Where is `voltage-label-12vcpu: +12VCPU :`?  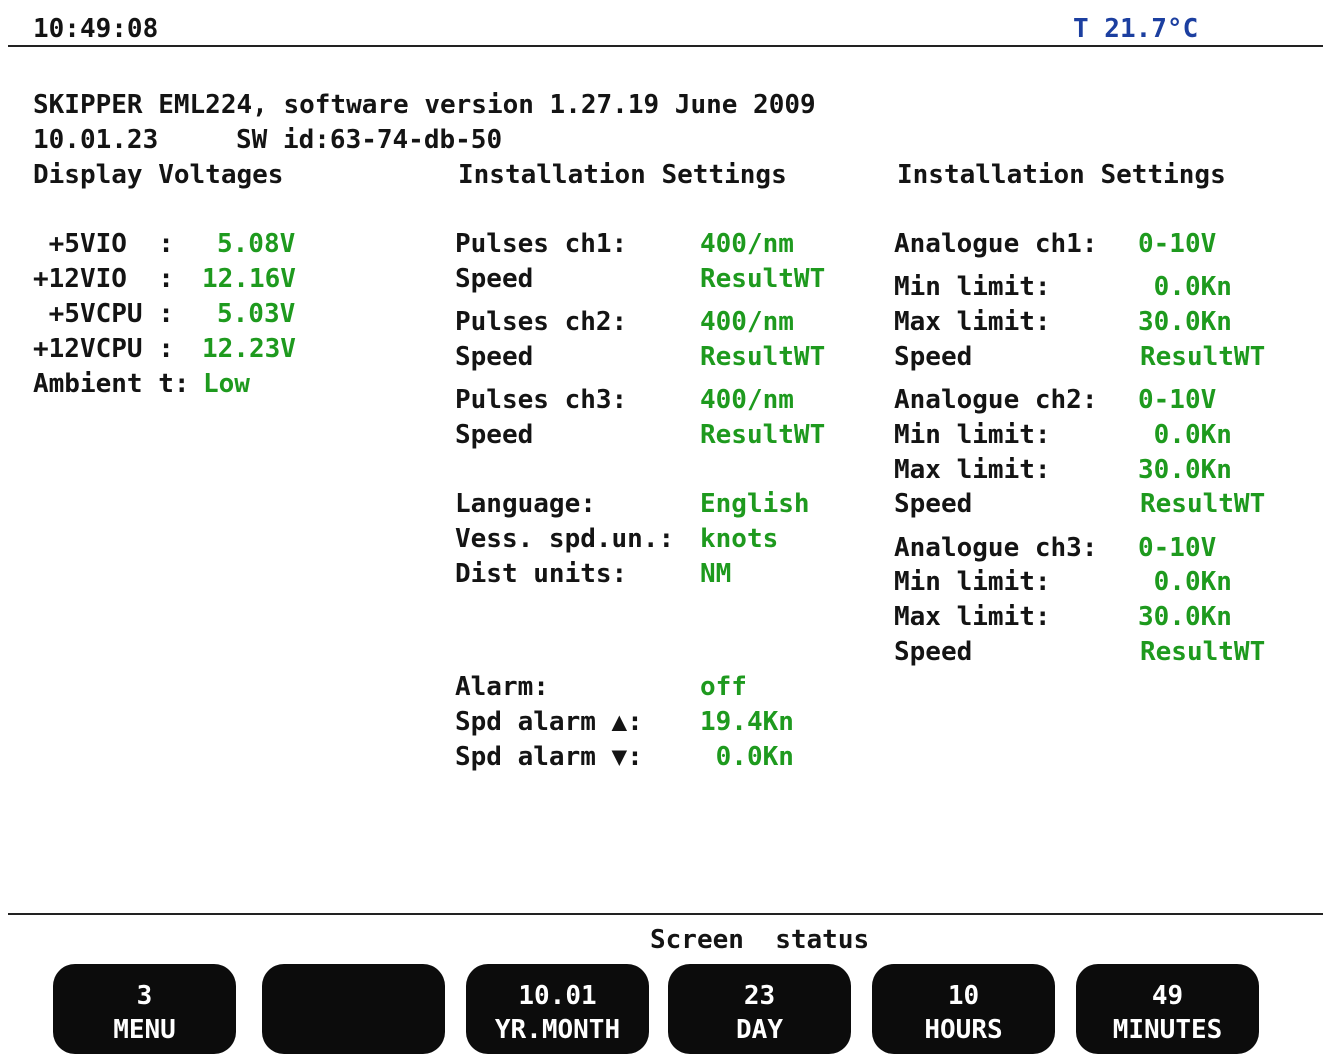 voltage-label-12vcpu: +12VCPU : is located at coordinates (111, 349).